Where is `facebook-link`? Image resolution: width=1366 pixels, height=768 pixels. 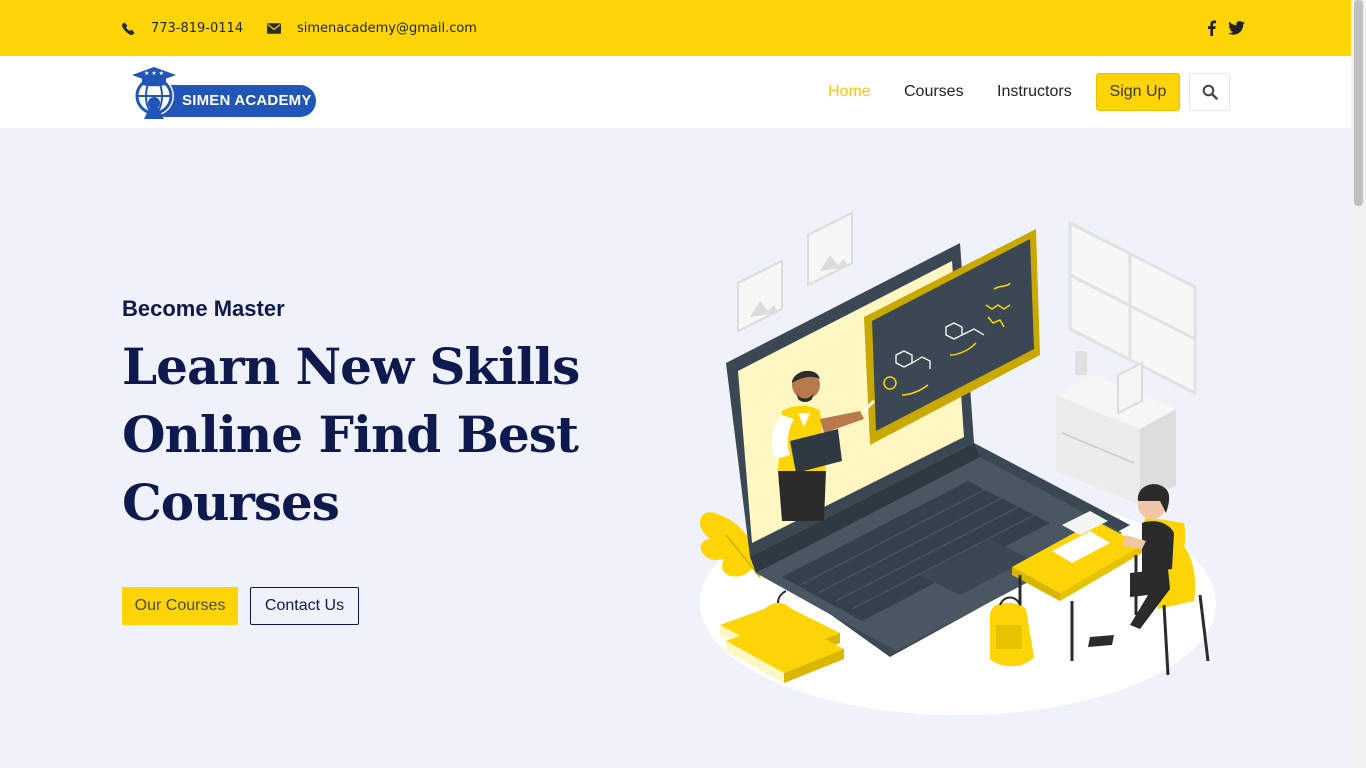
facebook-link is located at coordinates (1211, 28).